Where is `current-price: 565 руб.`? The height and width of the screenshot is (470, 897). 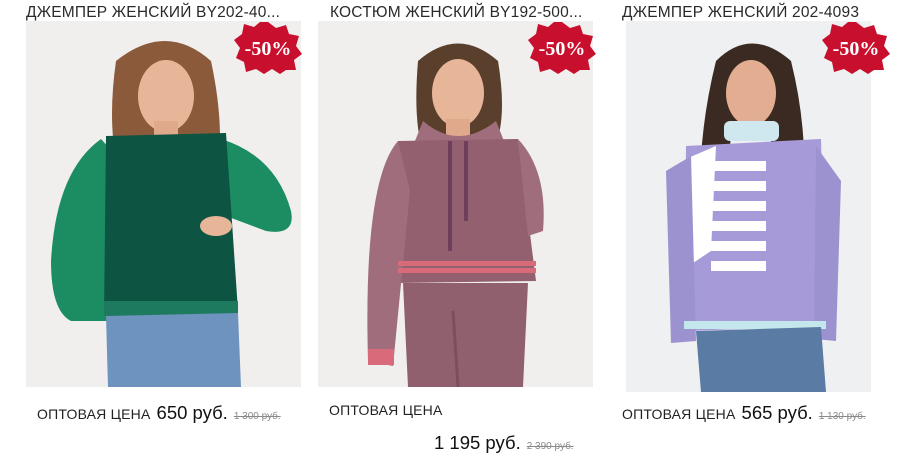 current-price: 565 руб. is located at coordinates (777, 412).